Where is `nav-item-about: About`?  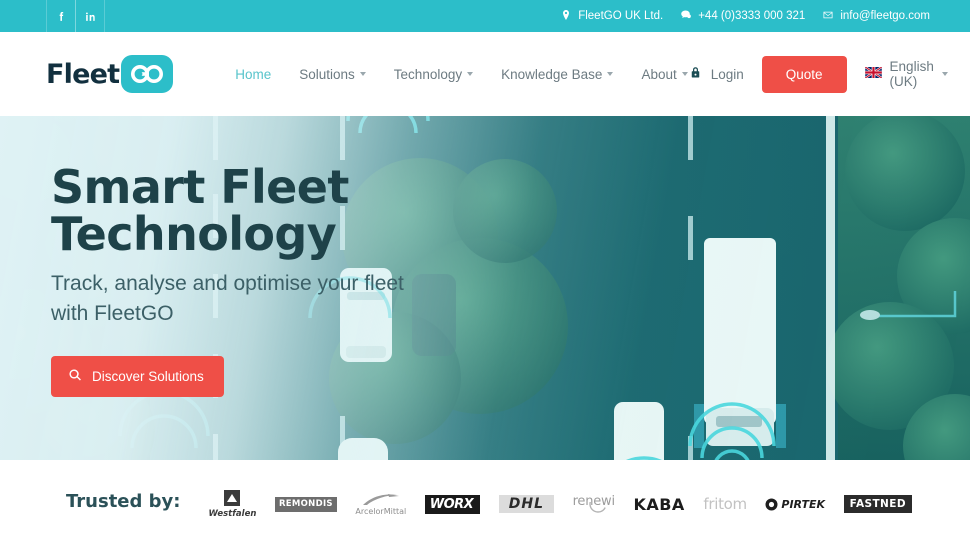
nav-item-about: About is located at coordinates (664, 74).